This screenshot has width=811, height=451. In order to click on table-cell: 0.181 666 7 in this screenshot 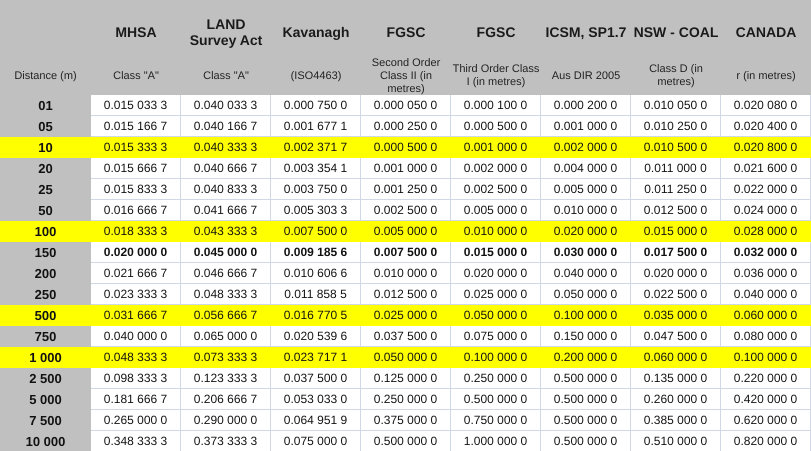, I will do `click(136, 399)`.